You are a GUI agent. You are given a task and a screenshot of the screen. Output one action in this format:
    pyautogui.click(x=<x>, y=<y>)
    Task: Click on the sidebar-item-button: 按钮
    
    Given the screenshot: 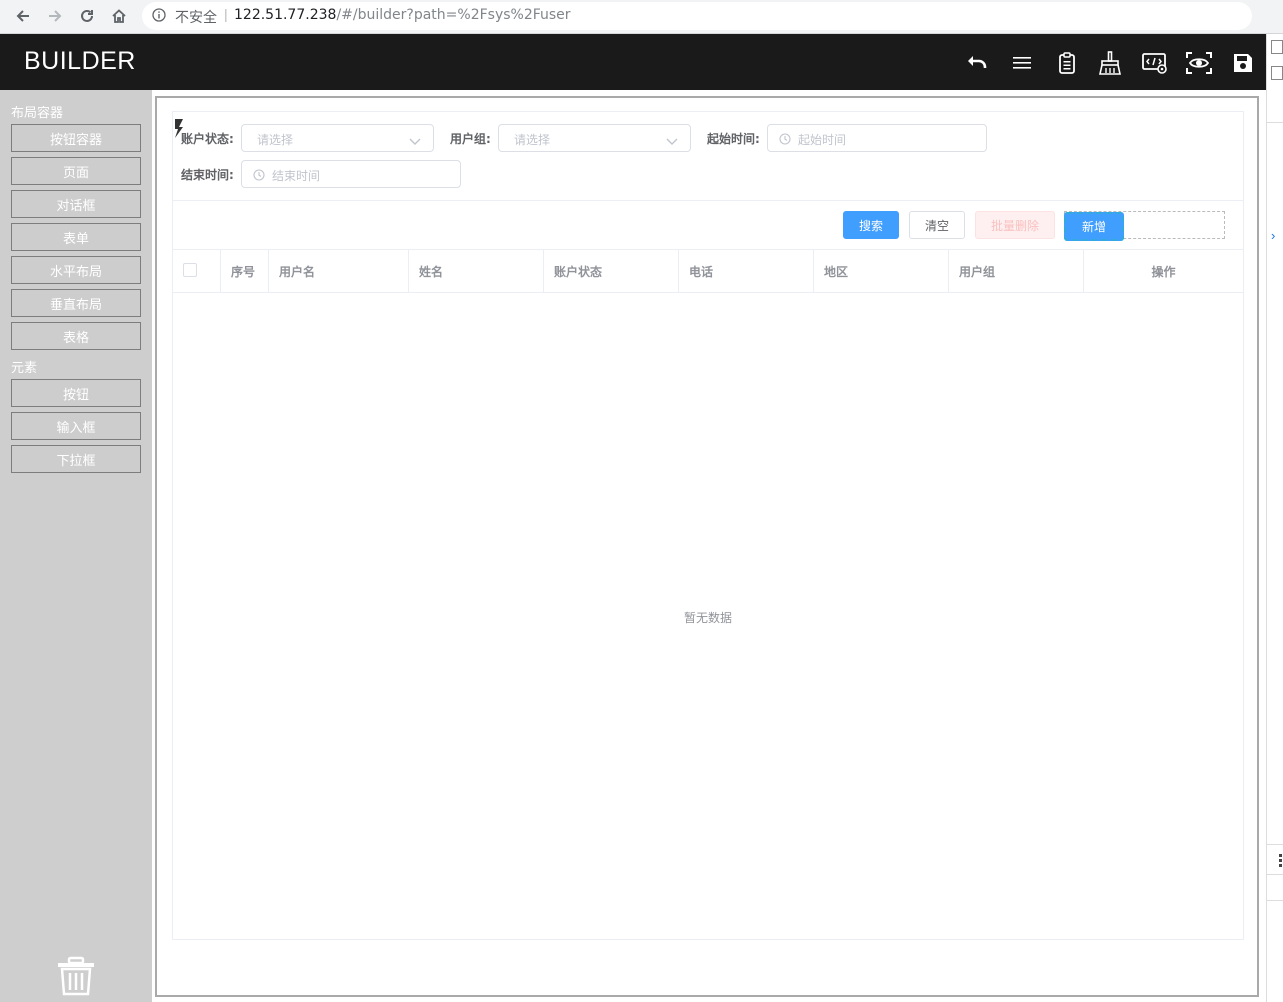 What is the action you would take?
    pyautogui.click(x=76, y=393)
    